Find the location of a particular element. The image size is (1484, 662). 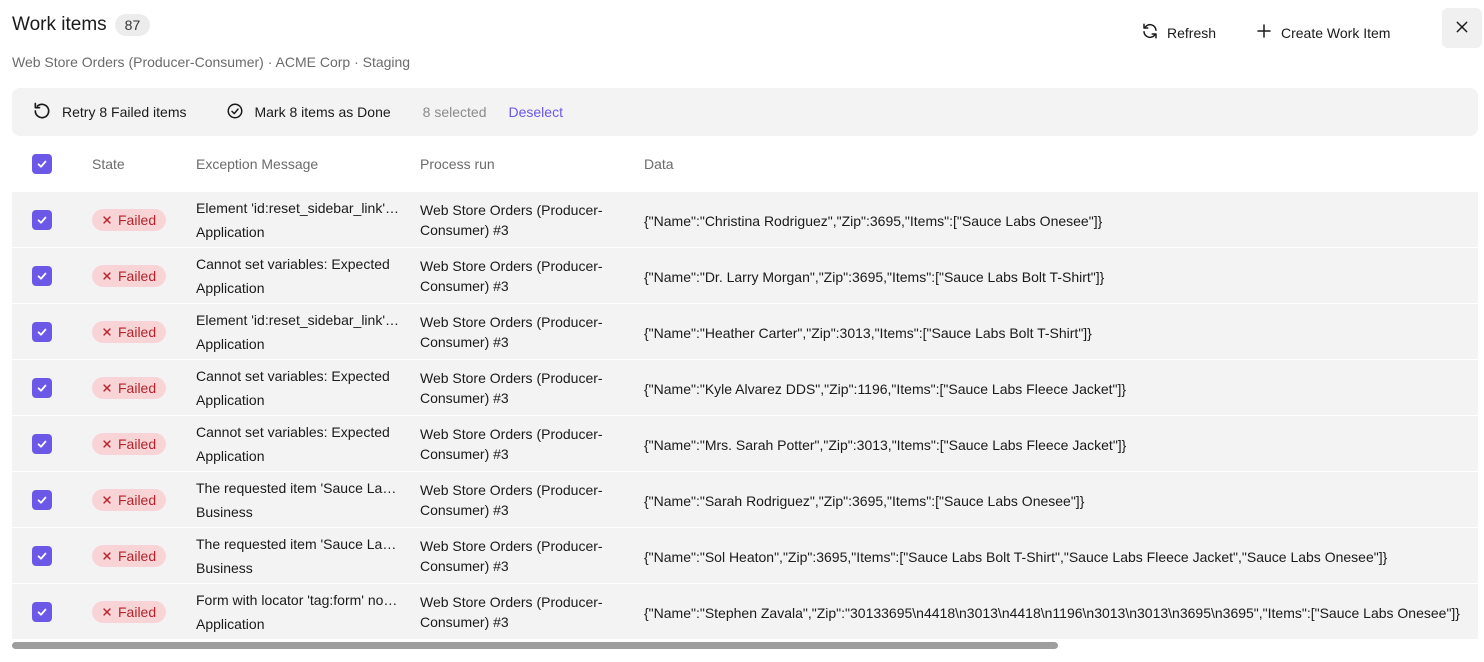

horizontal-scrollbar is located at coordinates (748, 645).